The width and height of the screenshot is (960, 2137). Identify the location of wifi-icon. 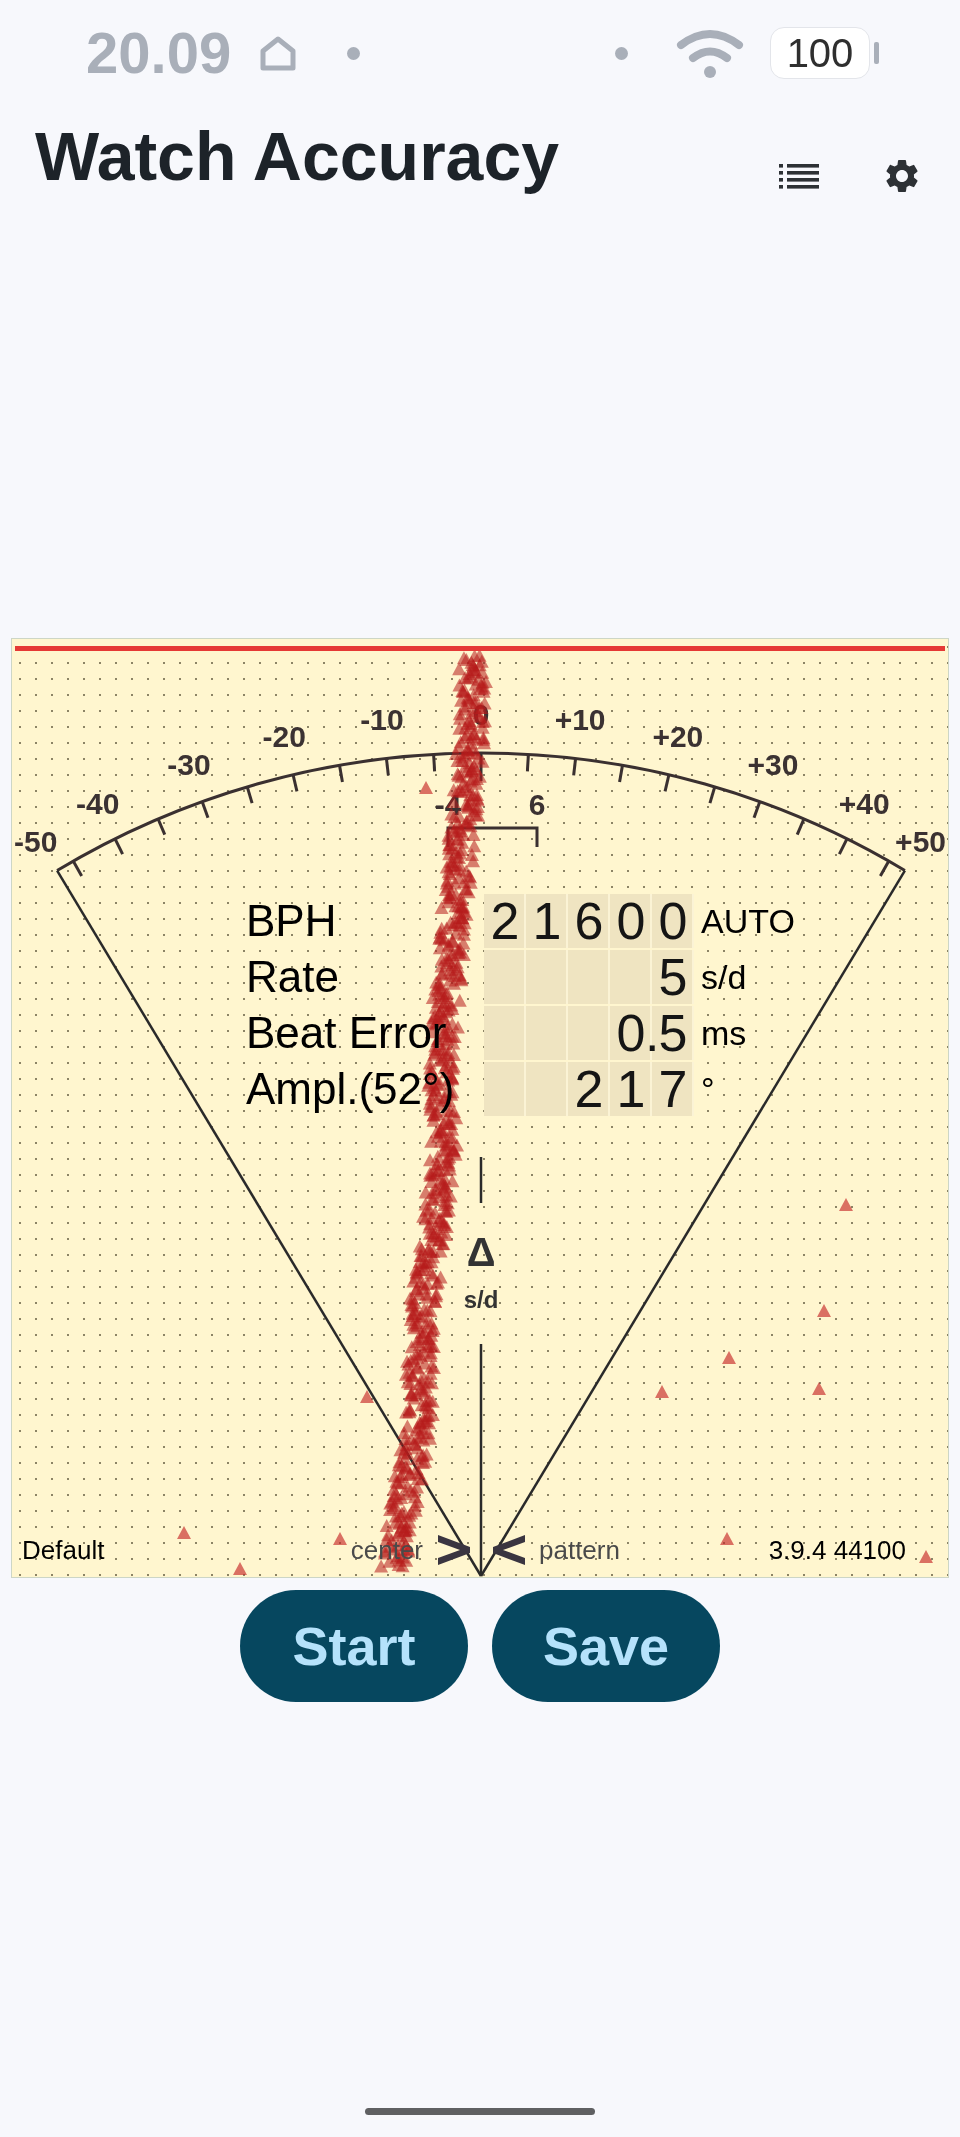
(710, 53).